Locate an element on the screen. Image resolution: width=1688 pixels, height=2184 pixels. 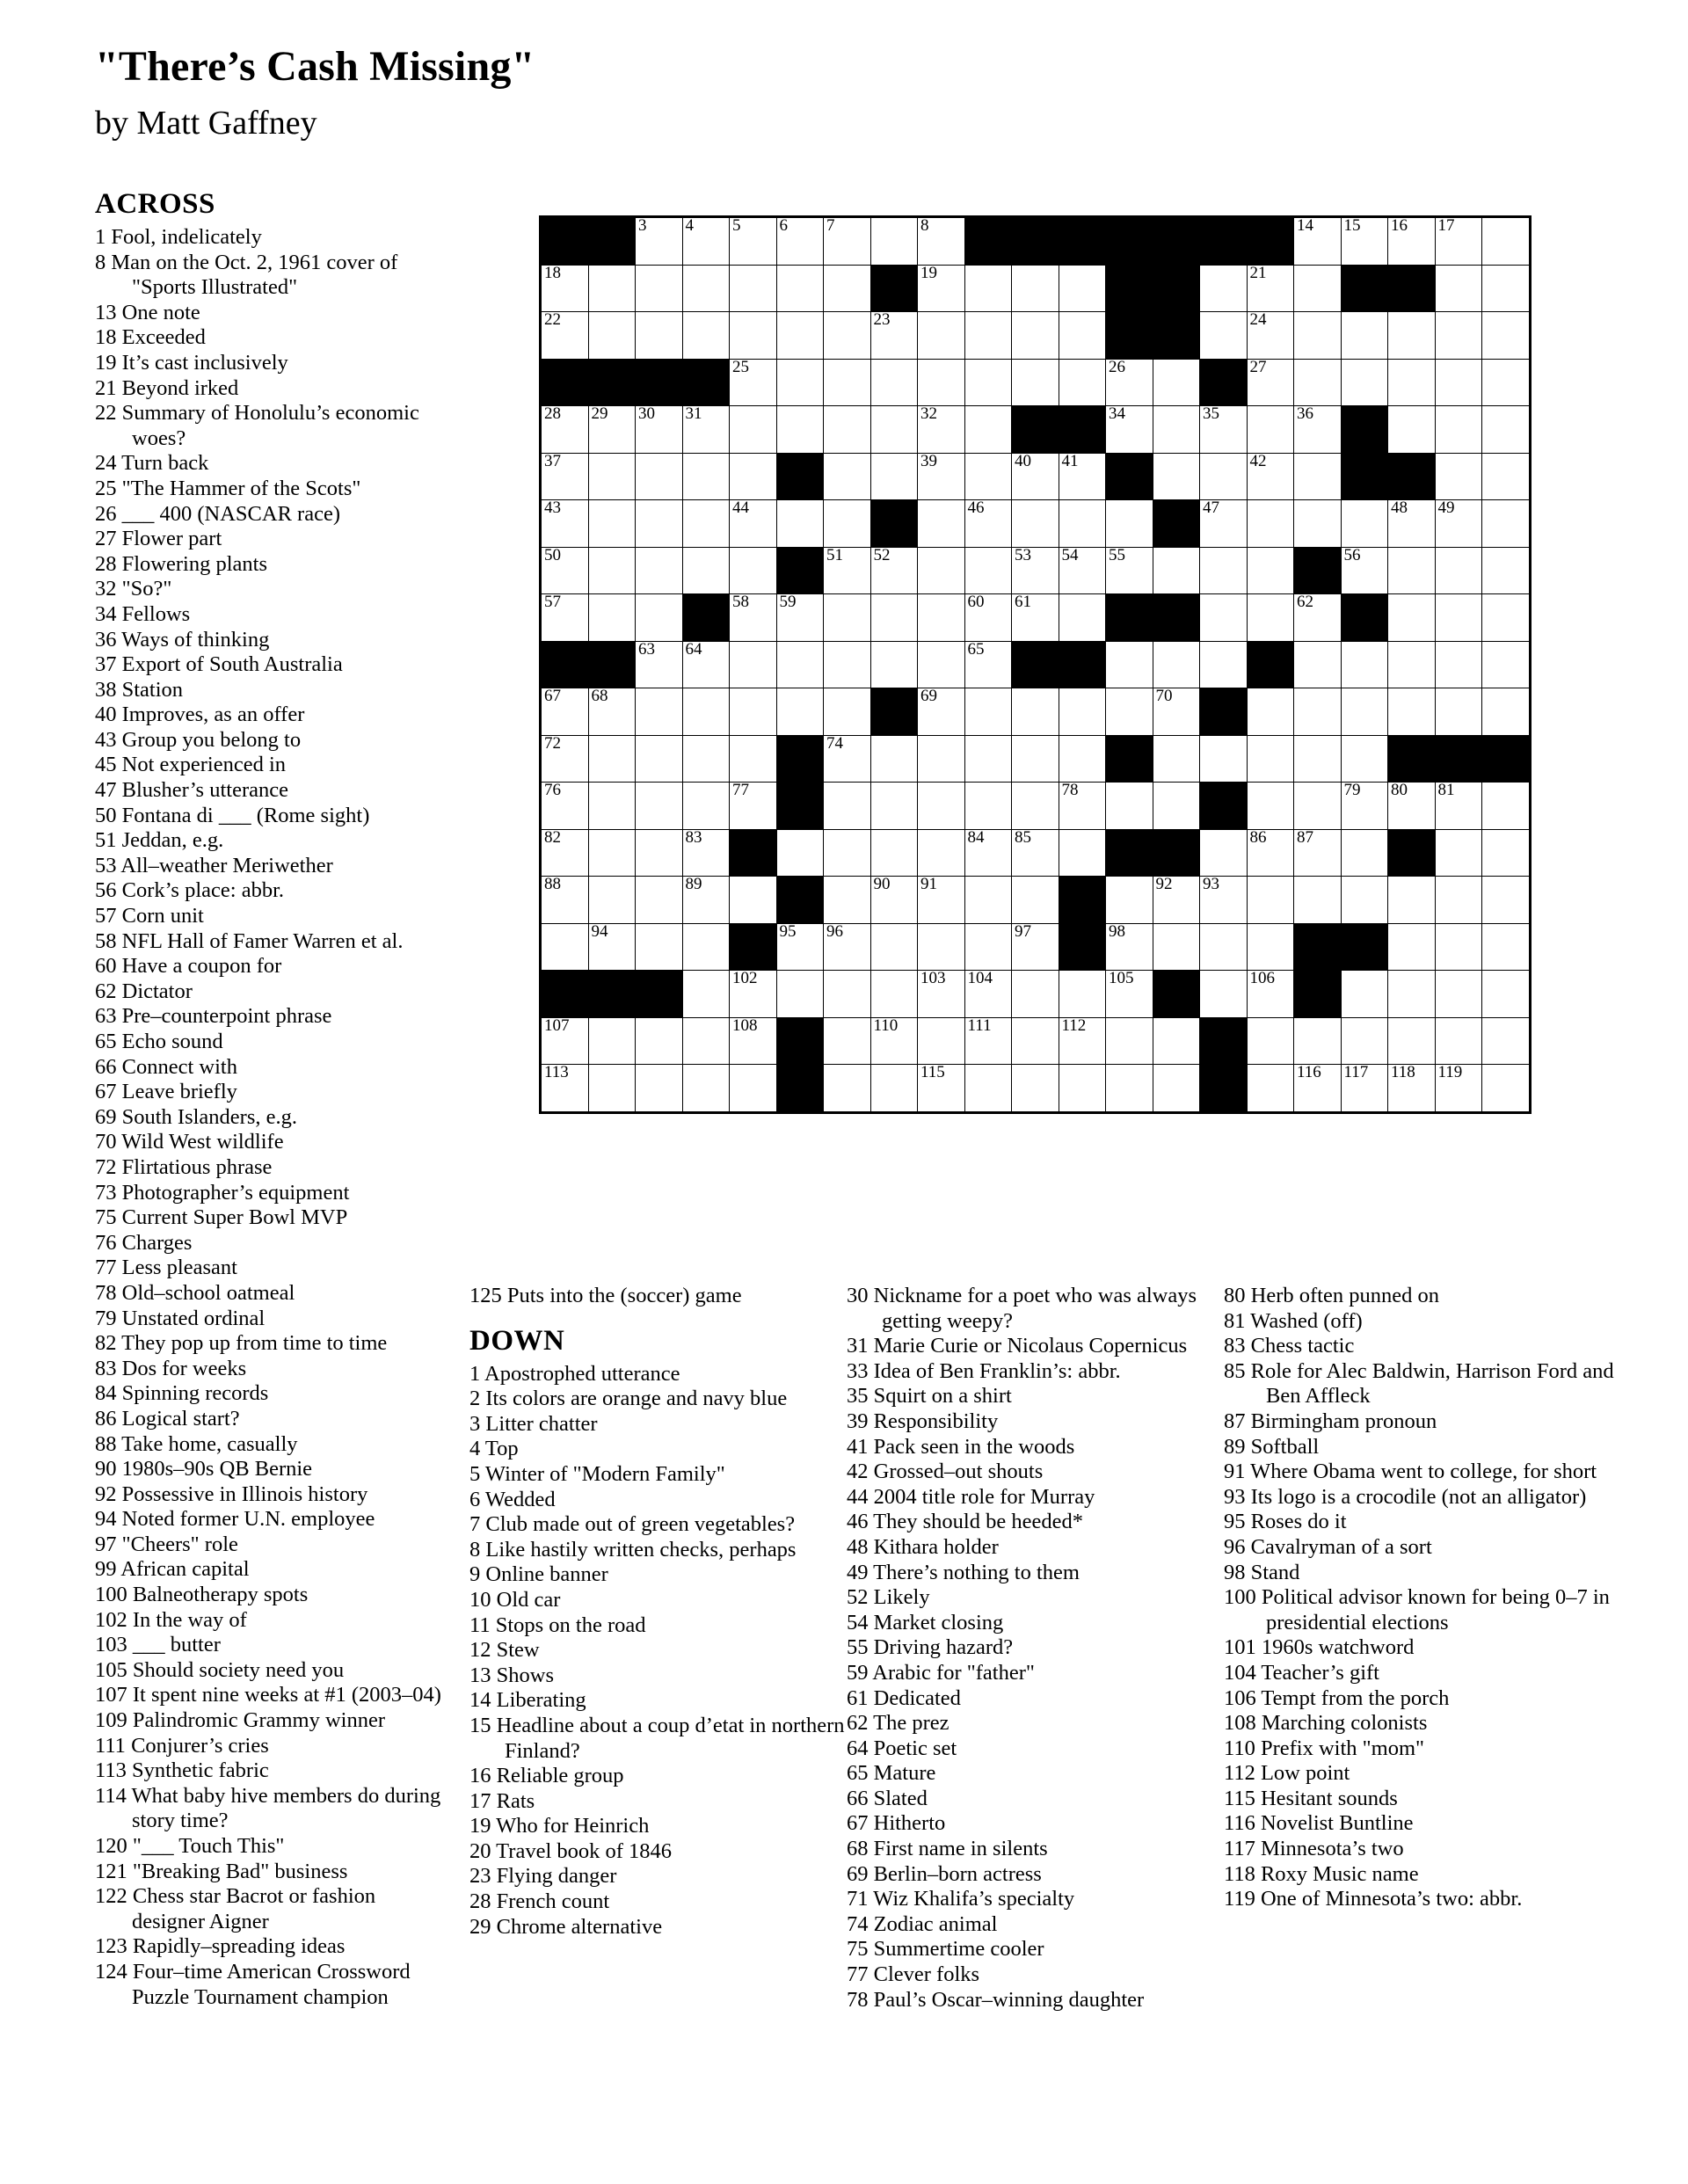
grid-cell: 112 is located at coordinates (1082, 1040).